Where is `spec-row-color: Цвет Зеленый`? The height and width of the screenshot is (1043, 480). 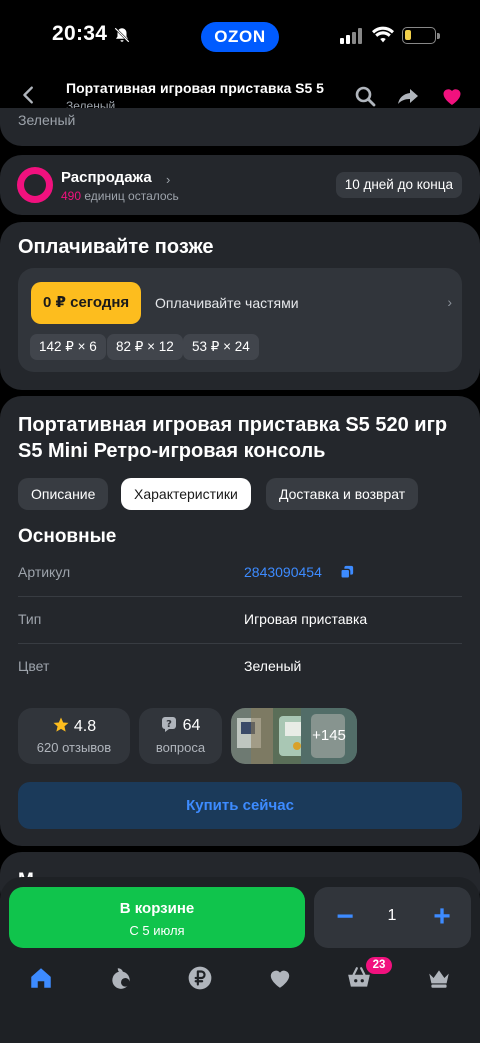 spec-row-color: Цвет Зеленый is located at coordinates (240, 667).